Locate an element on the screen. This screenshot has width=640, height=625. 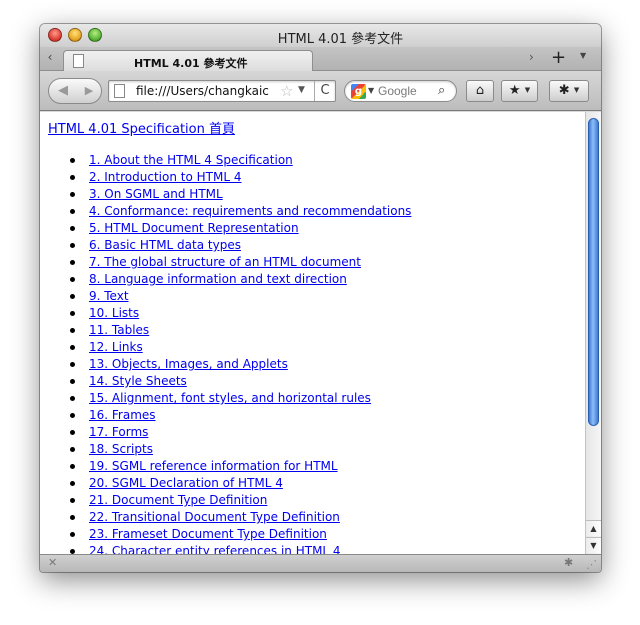
tab-list-dropdown-icon: ▼ is located at coordinates (583, 55).